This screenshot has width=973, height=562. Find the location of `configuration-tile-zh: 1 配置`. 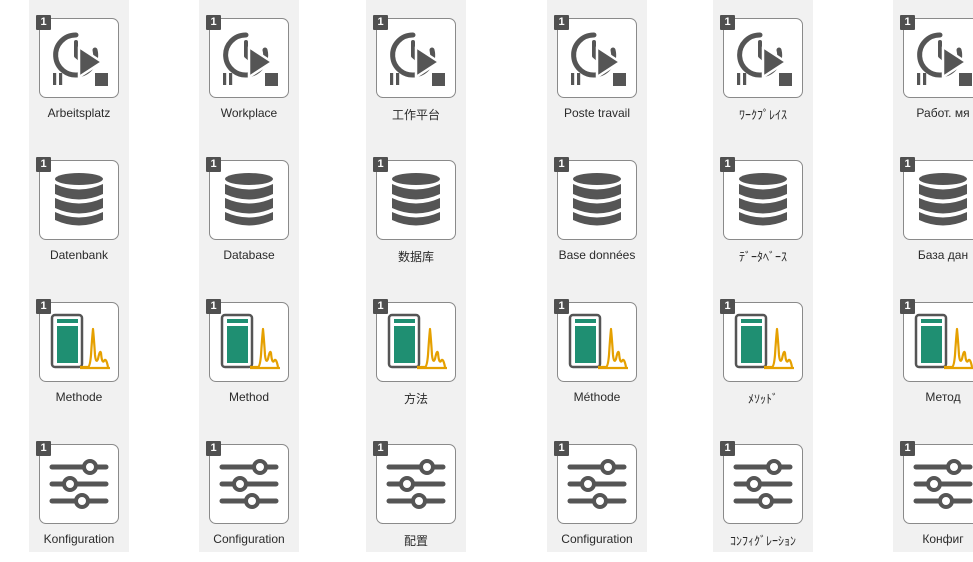

configuration-tile-zh: 1 配置 is located at coordinates (416, 497).